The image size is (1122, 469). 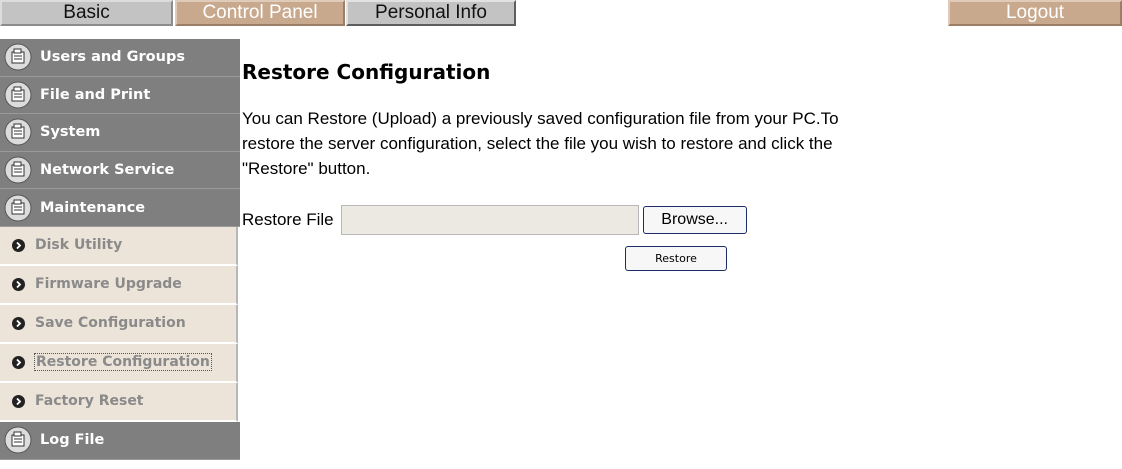 What do you see at coordinates (288, 219) in the screenshot?
I see `restore-file-label: Restore File` at bounding box center [288, 219].